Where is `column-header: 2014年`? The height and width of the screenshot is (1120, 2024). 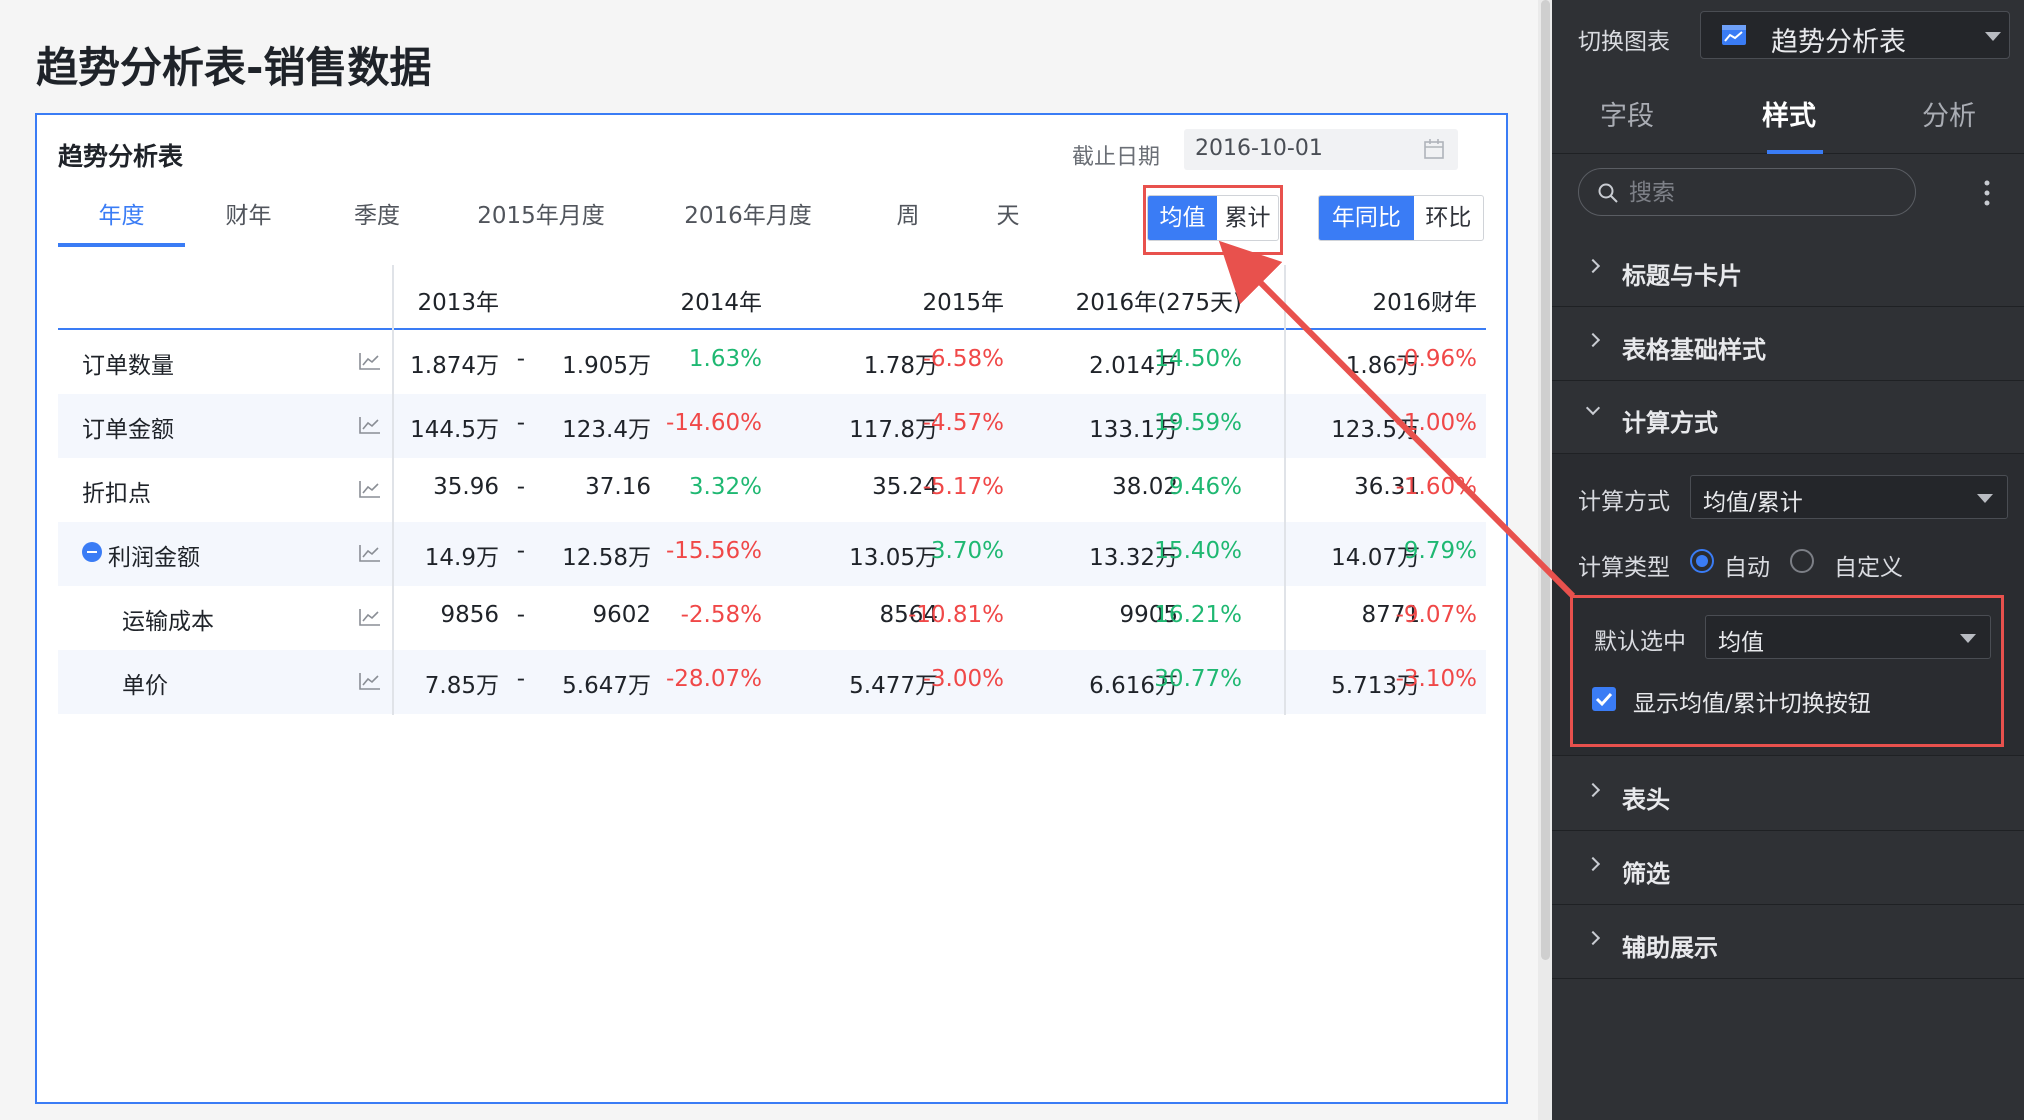
column-header: 2014年 is located at coordinates (721, 303).